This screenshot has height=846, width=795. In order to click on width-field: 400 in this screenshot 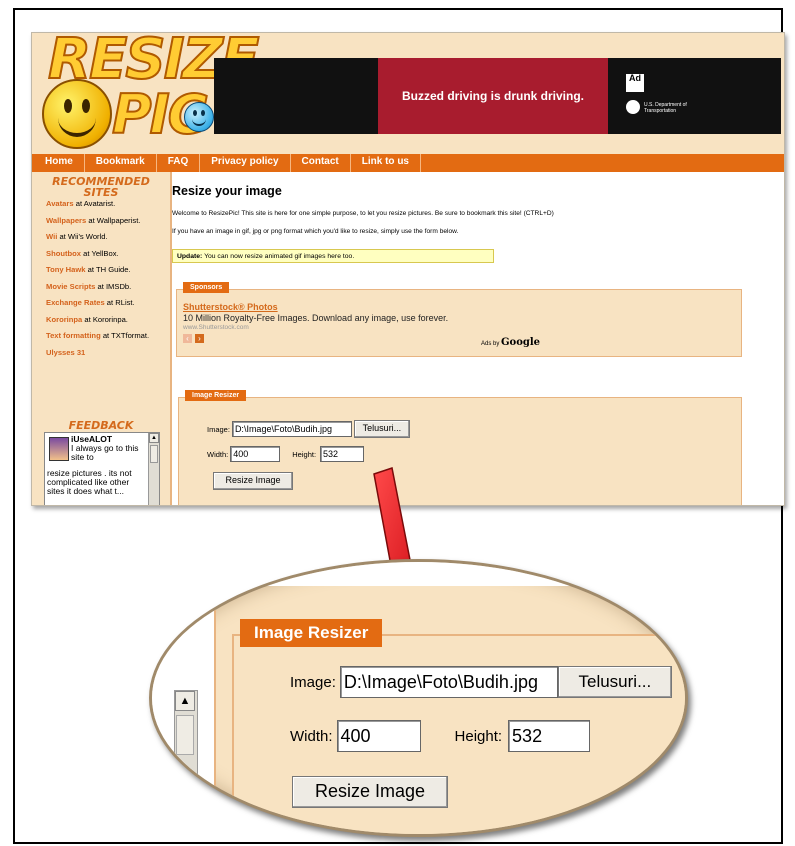, I will do `click(255, 454)`.